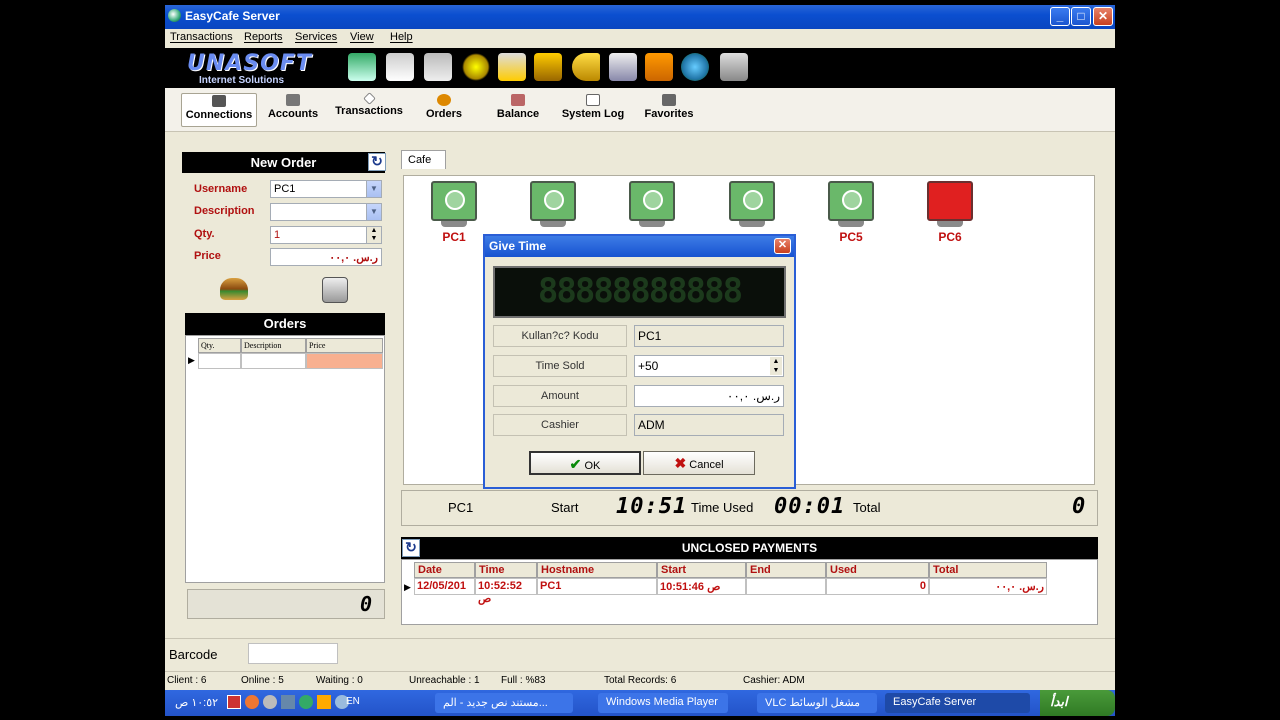 The height and width of the screenshot is (720, 1280). I want to click on maximize-button: □, so click(1081, 16).